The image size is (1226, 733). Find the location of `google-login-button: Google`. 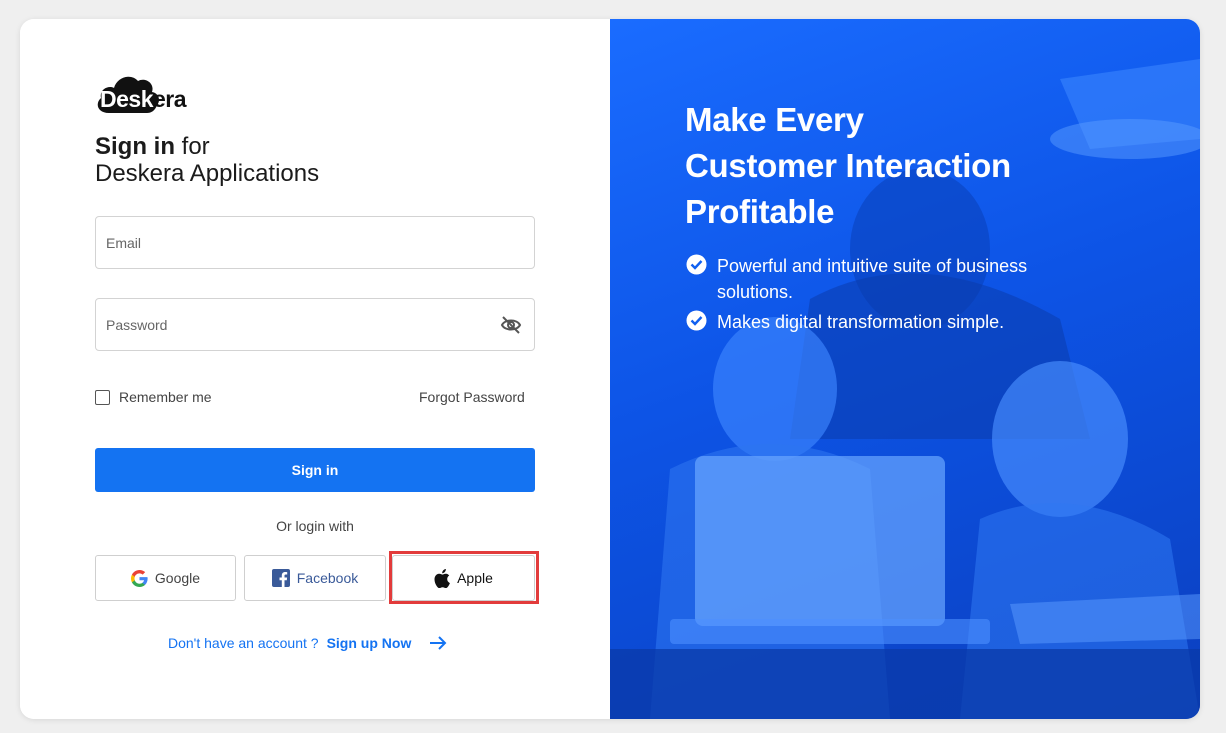

google-login-button: Google is located at coordinates (165, 578).